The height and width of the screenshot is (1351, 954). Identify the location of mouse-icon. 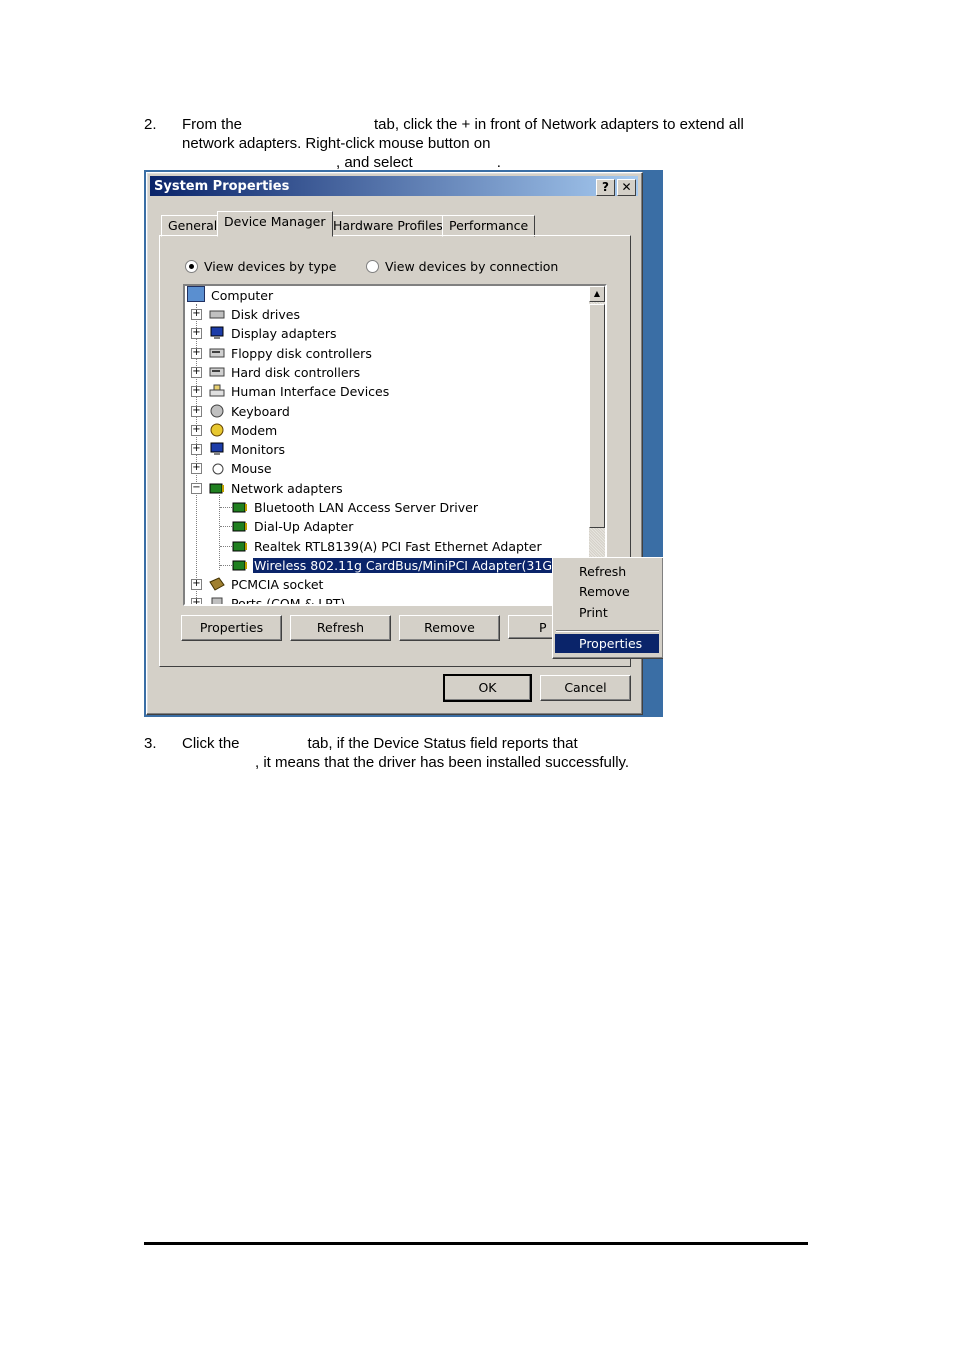
(217, 468).